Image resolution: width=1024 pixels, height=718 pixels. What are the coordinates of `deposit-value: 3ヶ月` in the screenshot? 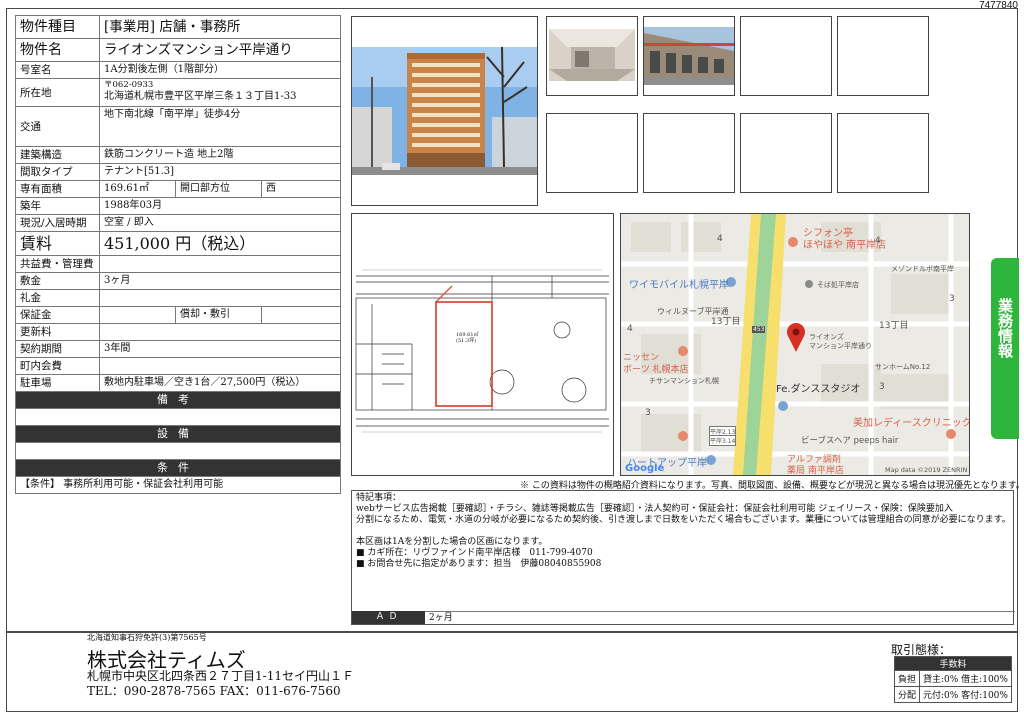 It's located at (220, 281).